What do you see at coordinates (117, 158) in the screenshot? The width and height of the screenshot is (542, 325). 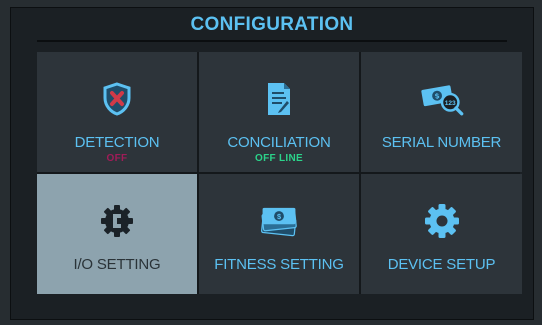 I see `detection-status: OFF` at bounding box center [117, 158].